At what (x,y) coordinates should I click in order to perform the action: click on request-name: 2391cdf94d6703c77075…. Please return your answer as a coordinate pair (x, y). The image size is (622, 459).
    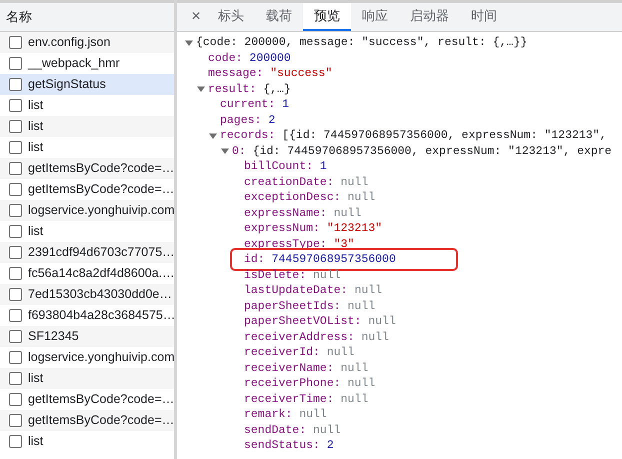
    Looking at the image, I should click on (101, 253).